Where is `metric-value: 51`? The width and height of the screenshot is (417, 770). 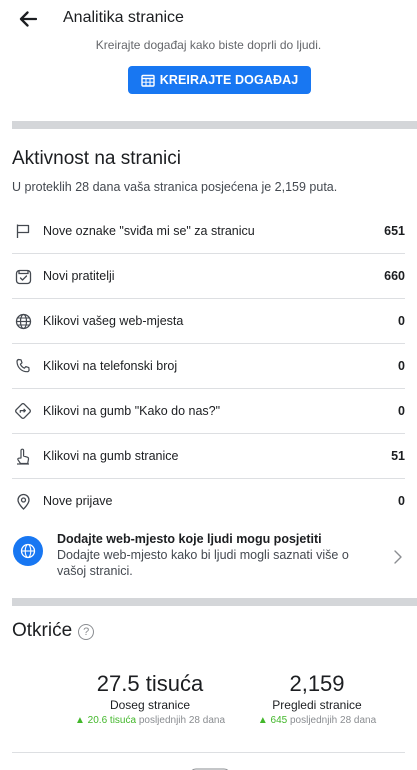
metric-value: 51 is located at coordinates (398, 456).